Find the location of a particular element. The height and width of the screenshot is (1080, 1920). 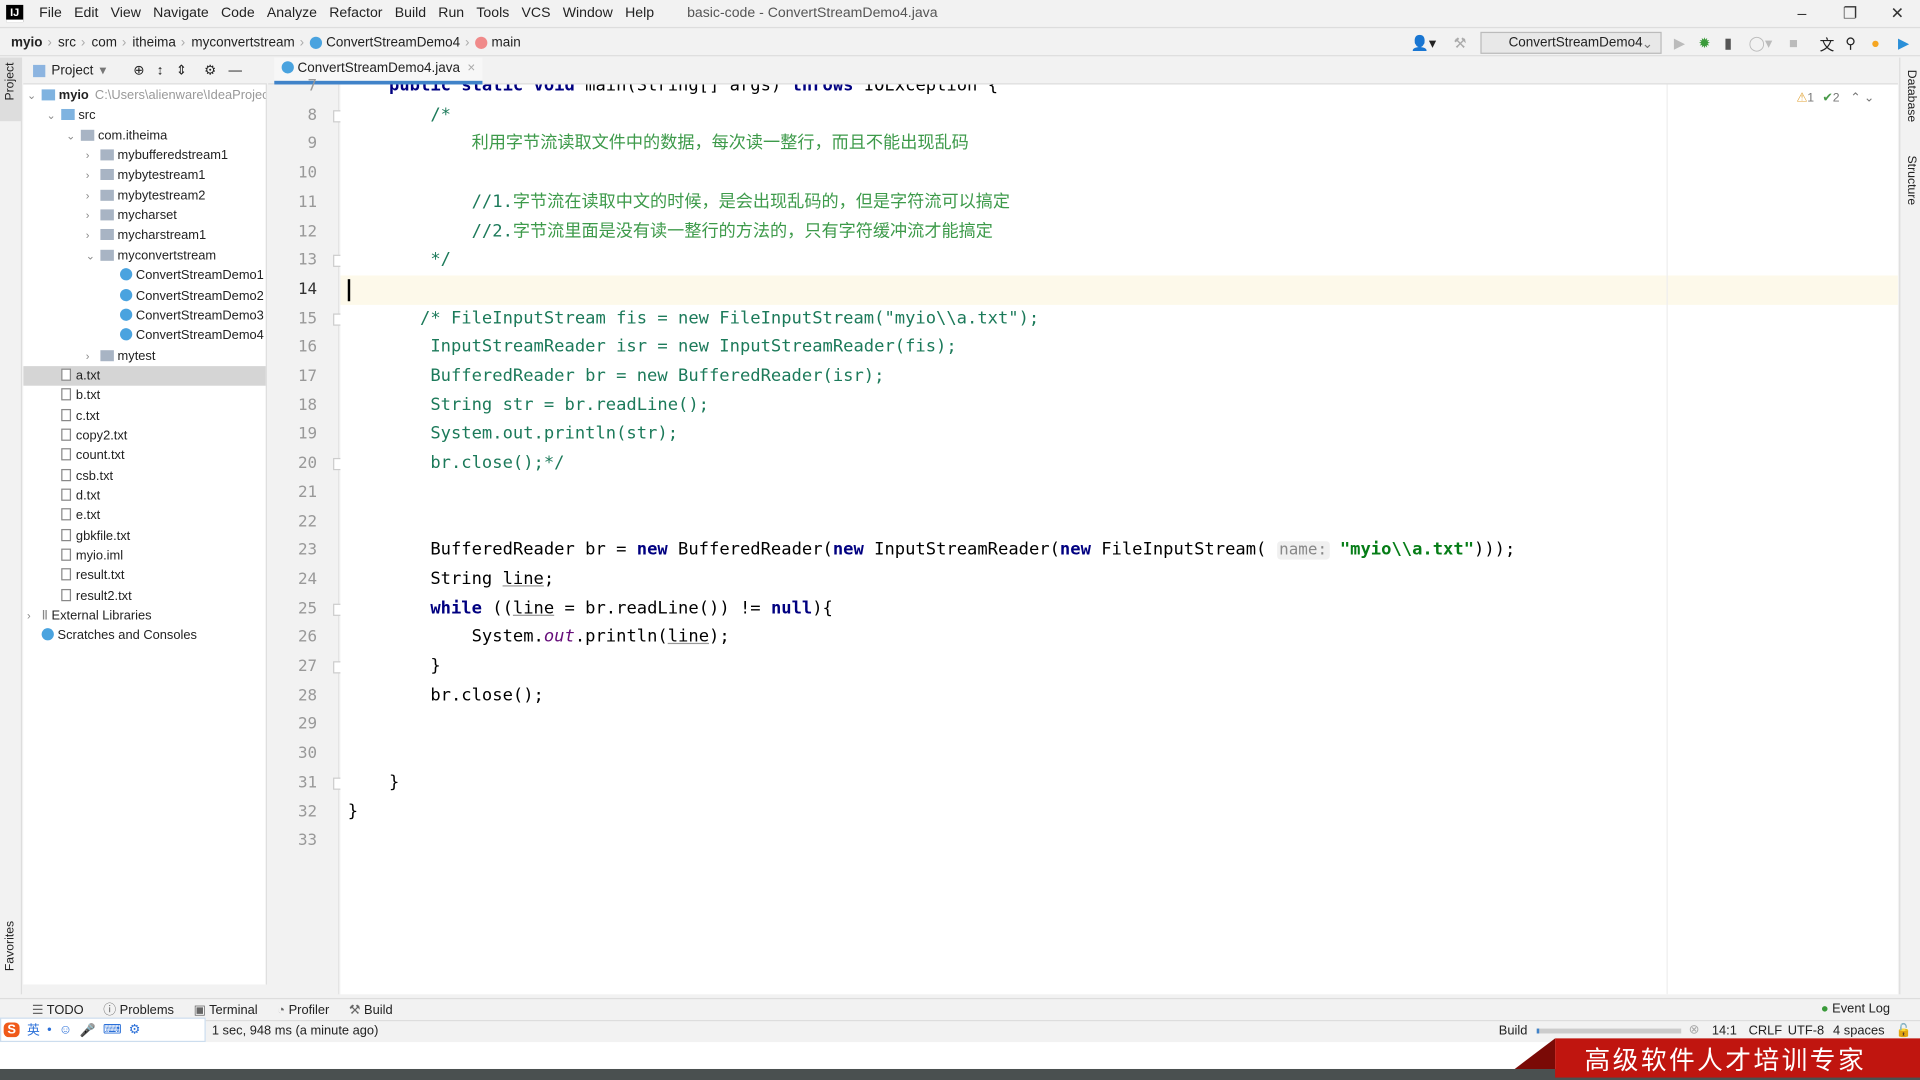

event-log-button: ● Event Log is located at coordinates (1855, 1009).